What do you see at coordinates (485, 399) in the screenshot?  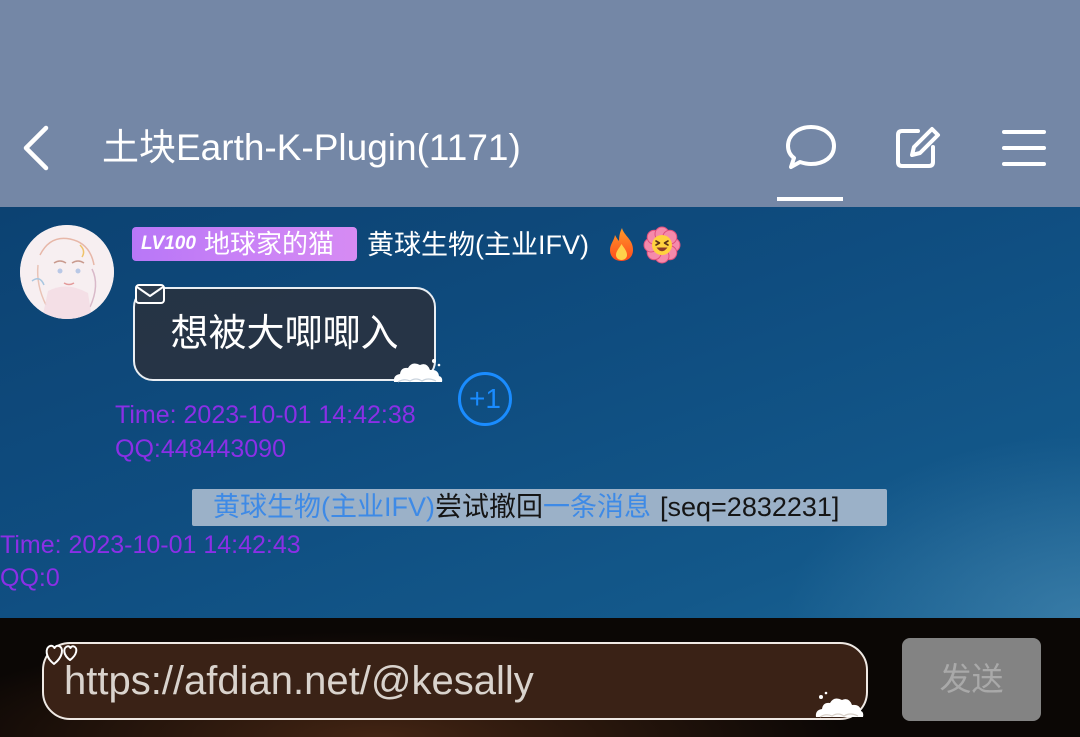 I see `plus-one-button: +1` at bounding box center [485, 399].